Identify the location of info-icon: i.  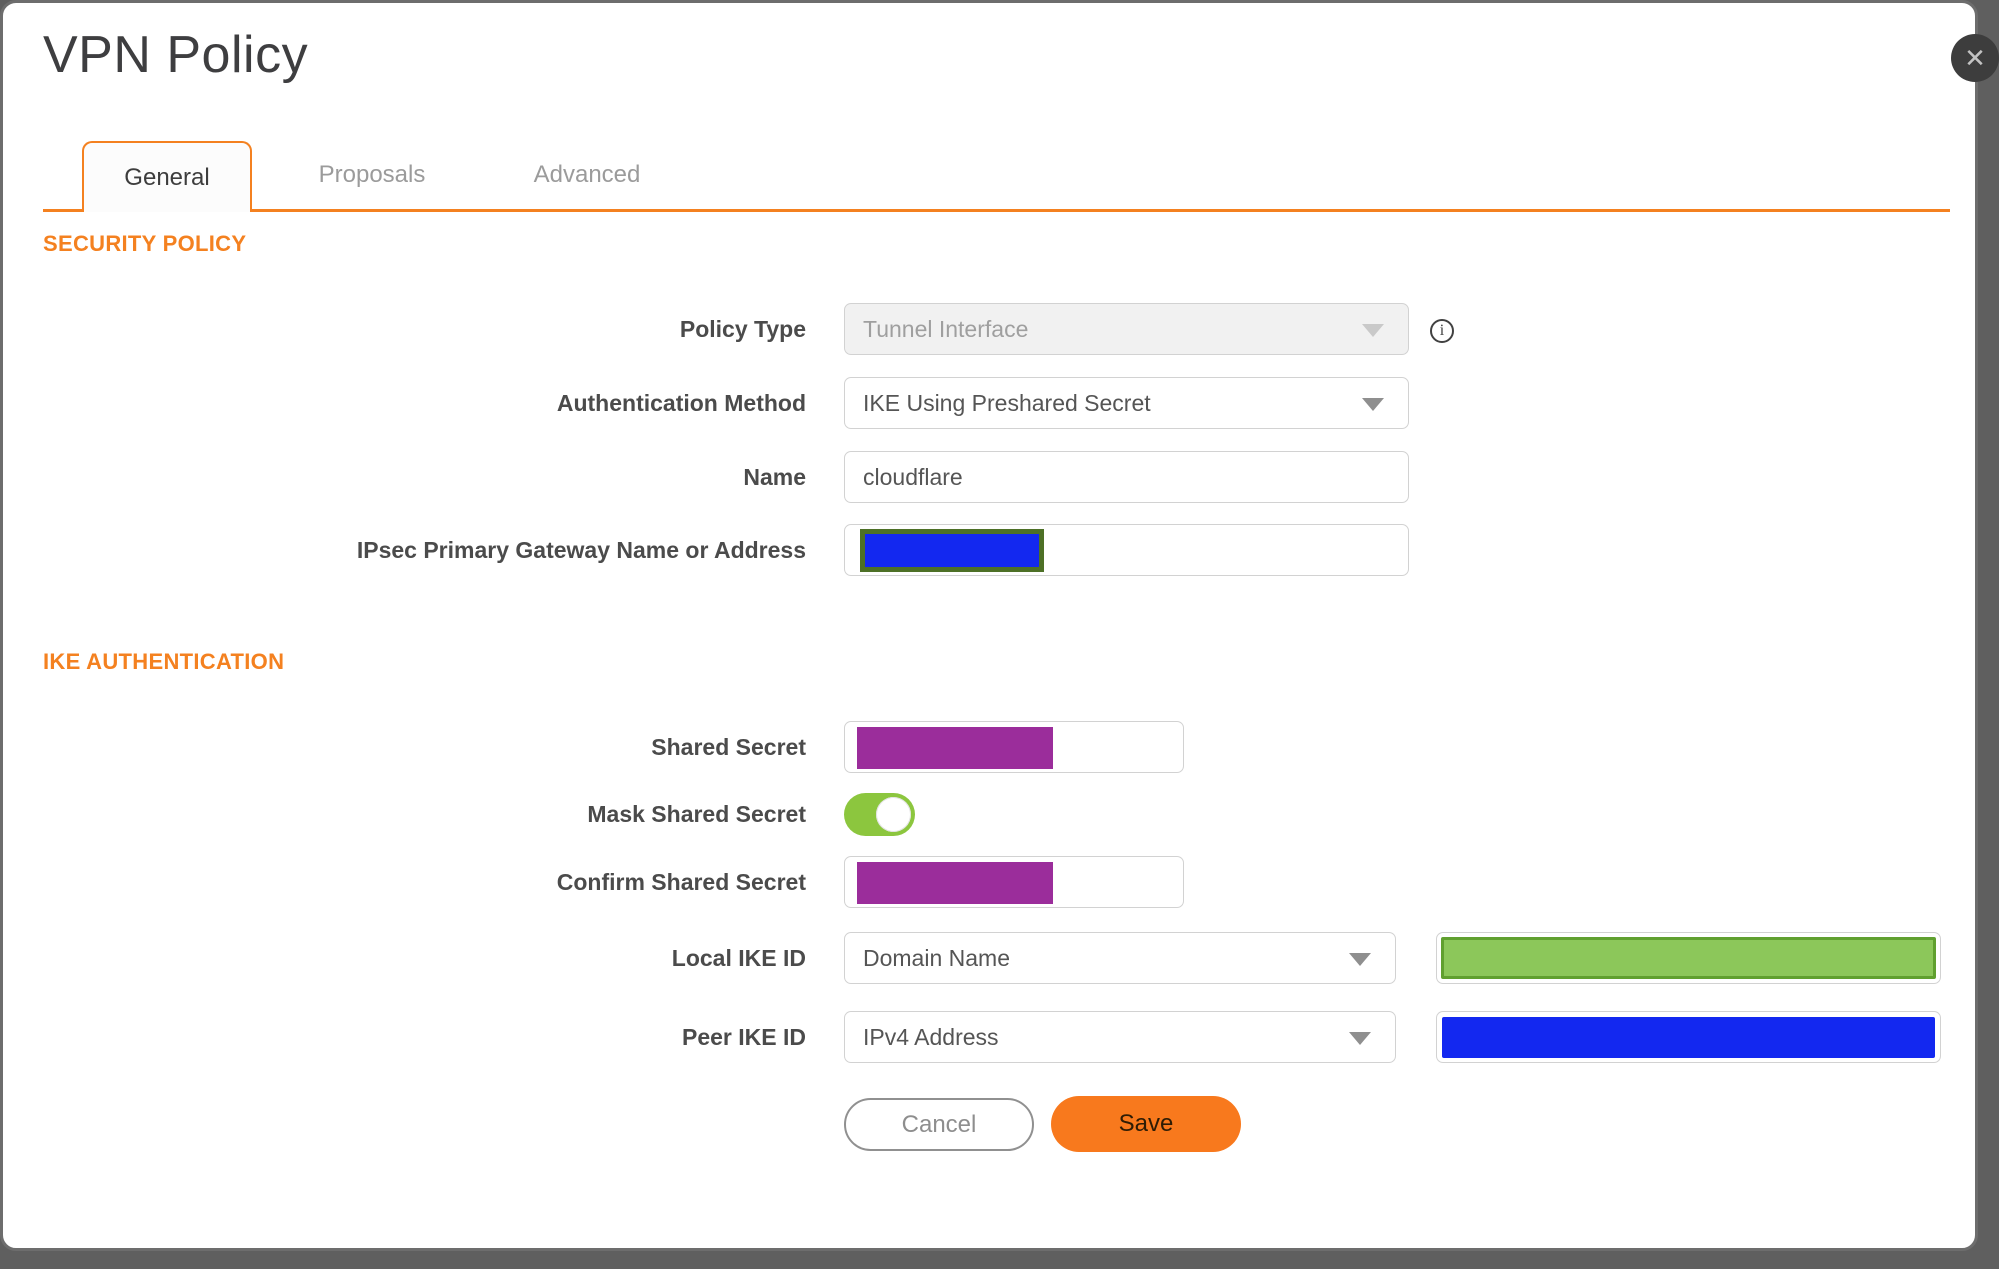
(1442, 331).